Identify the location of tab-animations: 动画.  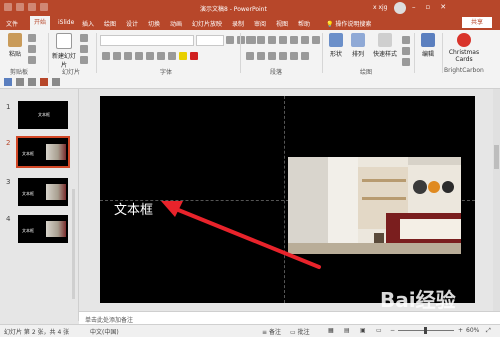
(176, 23).